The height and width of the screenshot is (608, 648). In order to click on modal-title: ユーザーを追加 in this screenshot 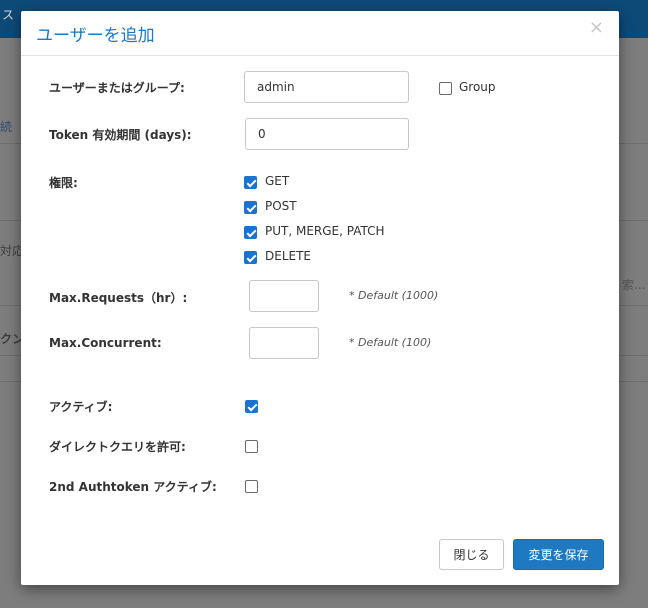, I will do `click(95, 36)`.